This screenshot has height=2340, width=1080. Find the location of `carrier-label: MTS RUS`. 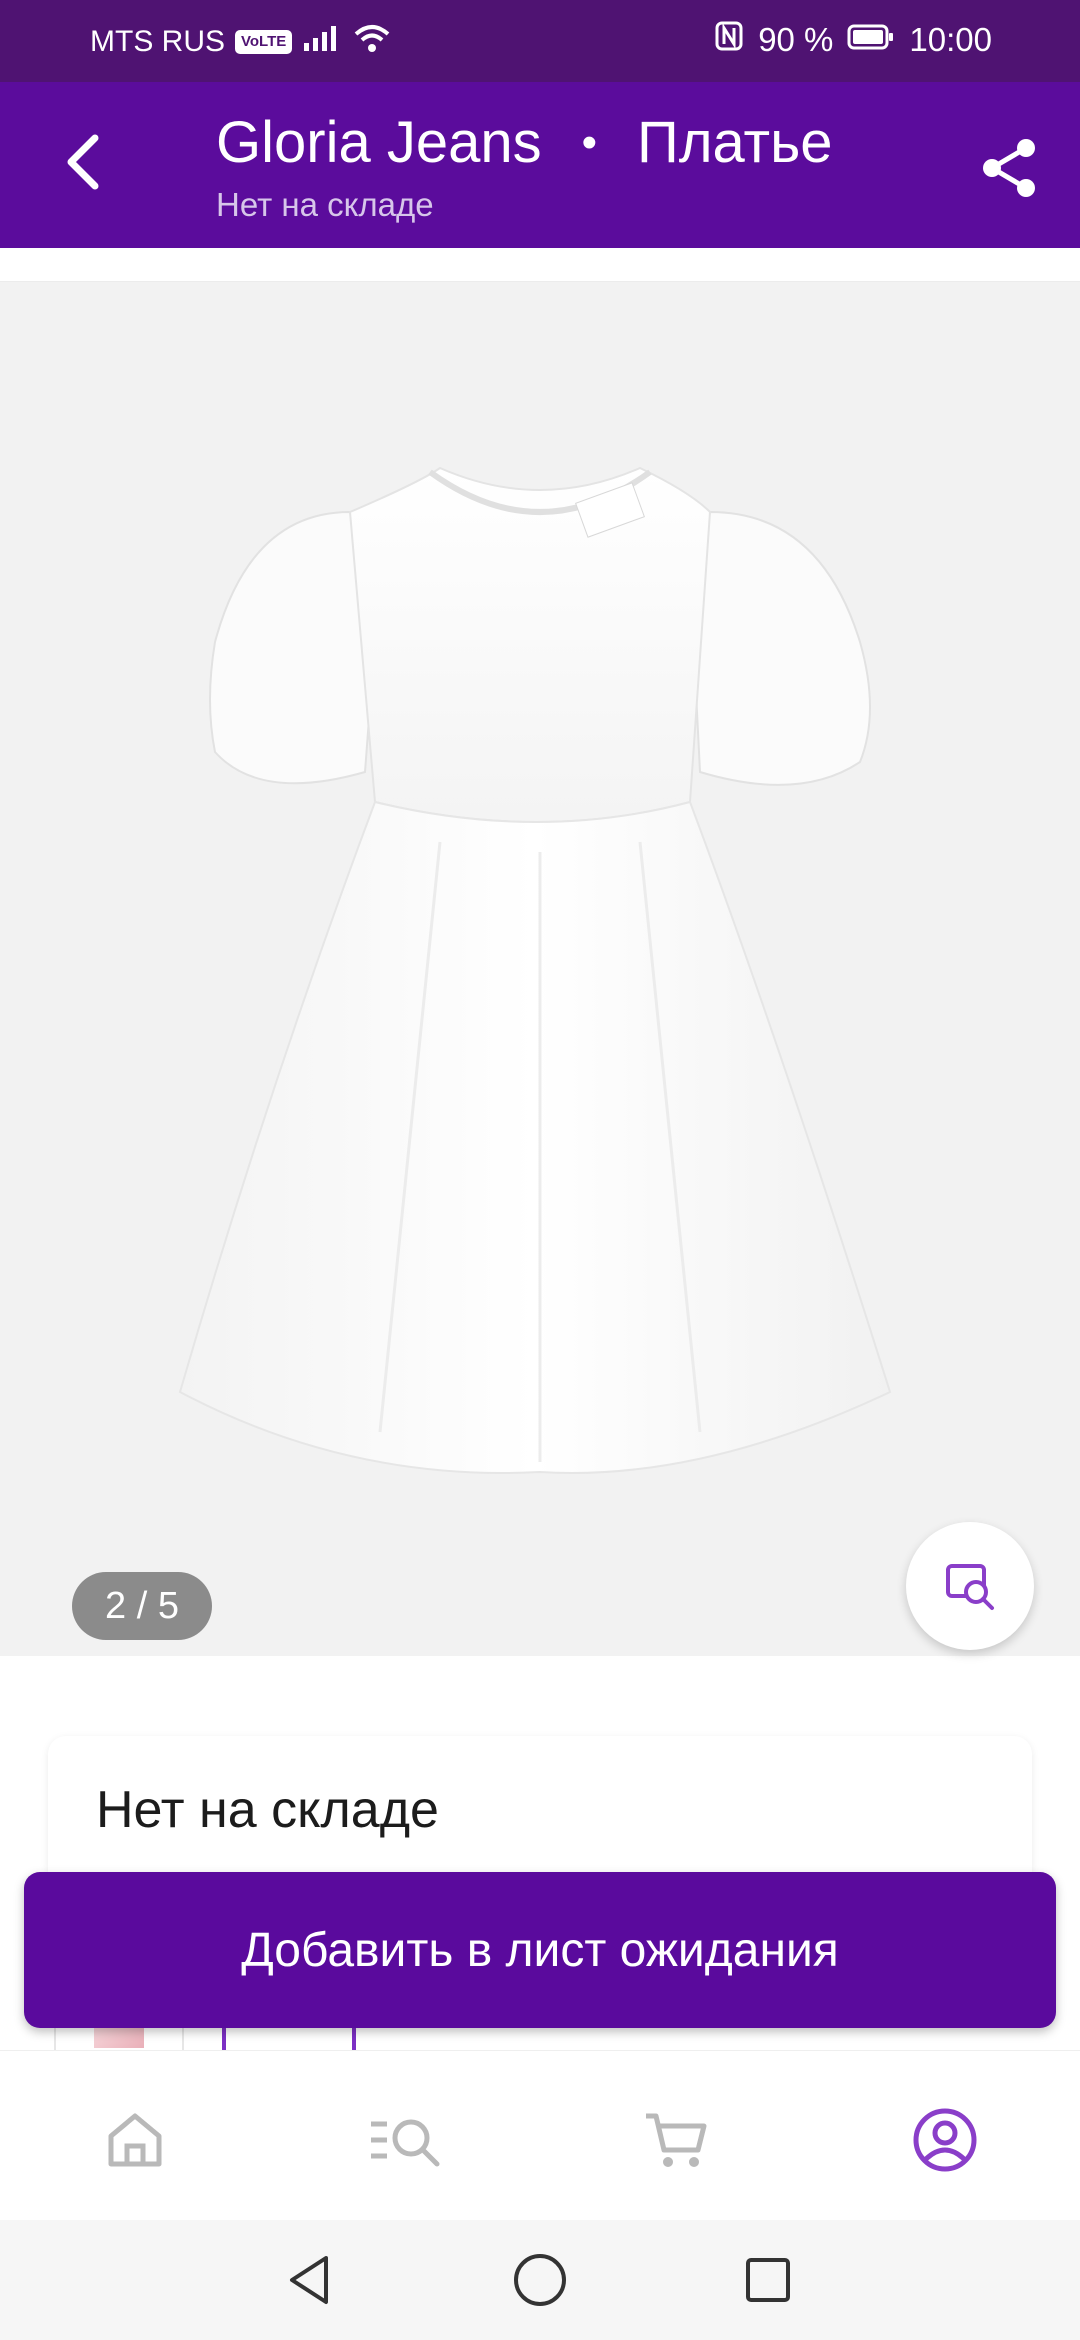

carrier-label: MTS RUS is located at coordinates (157, 41).